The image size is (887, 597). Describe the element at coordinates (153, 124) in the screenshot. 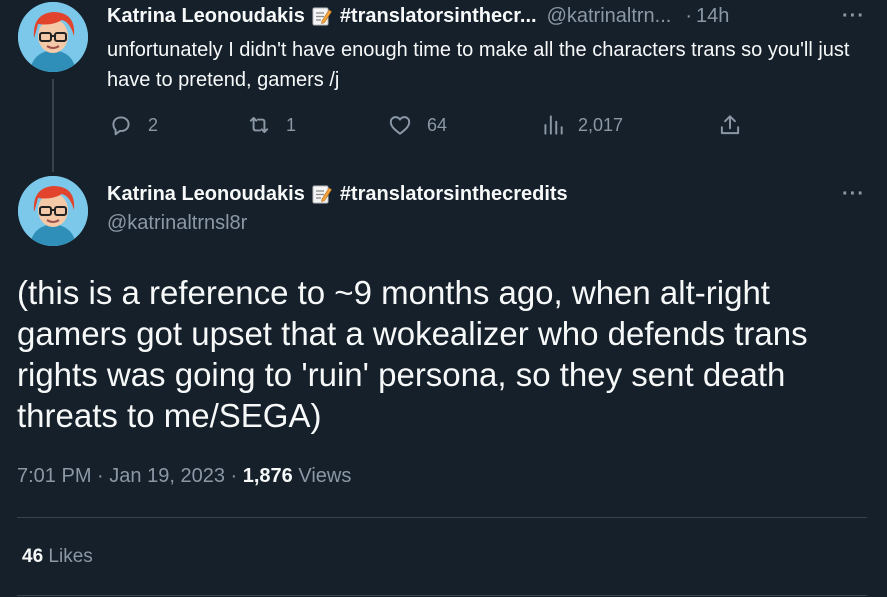

I see `reply-count: 2` at that location.